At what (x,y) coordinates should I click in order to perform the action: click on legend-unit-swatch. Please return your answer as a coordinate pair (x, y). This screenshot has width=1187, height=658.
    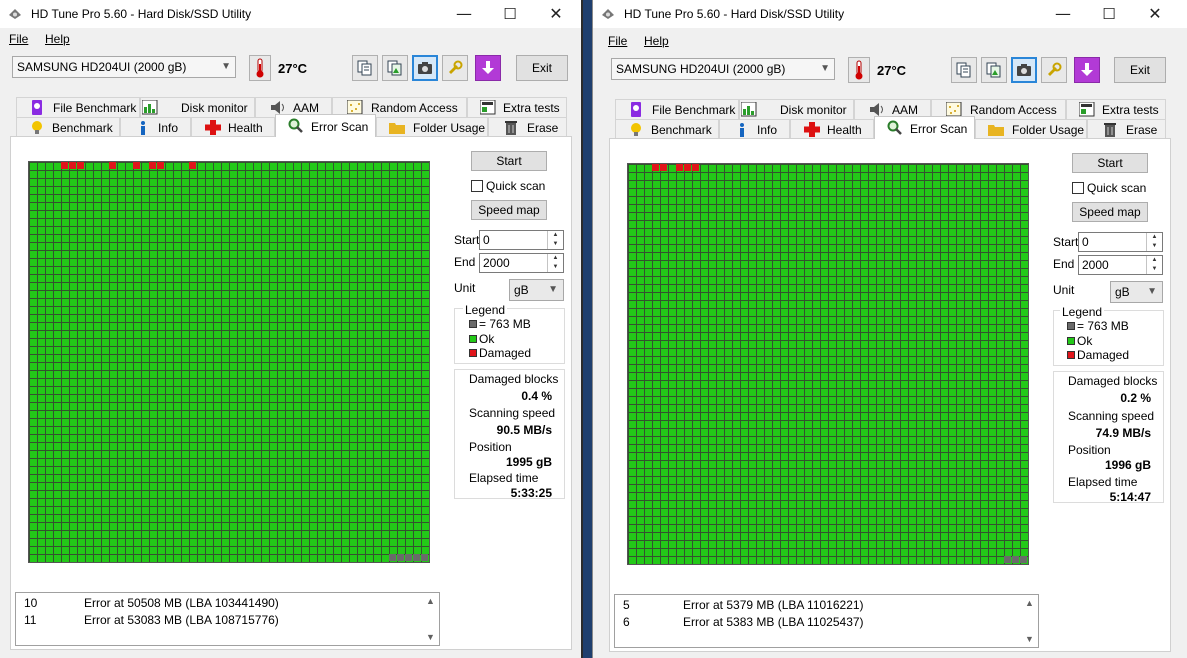
    Looking at the image, I should click on (473, 324).